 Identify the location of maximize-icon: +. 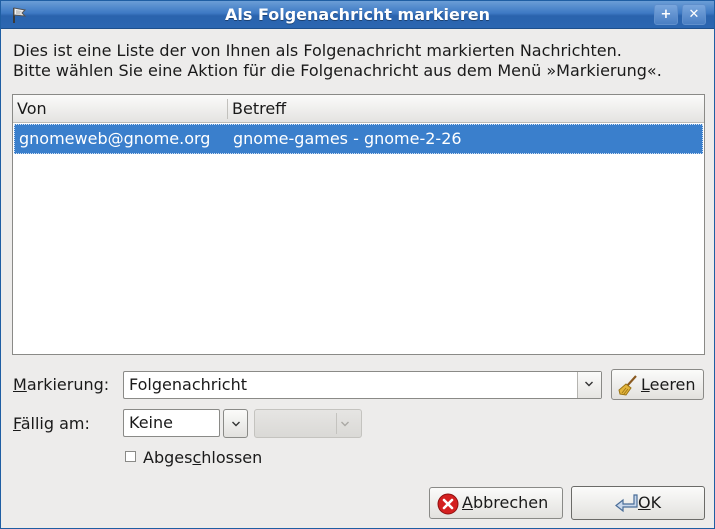
(666, 14).